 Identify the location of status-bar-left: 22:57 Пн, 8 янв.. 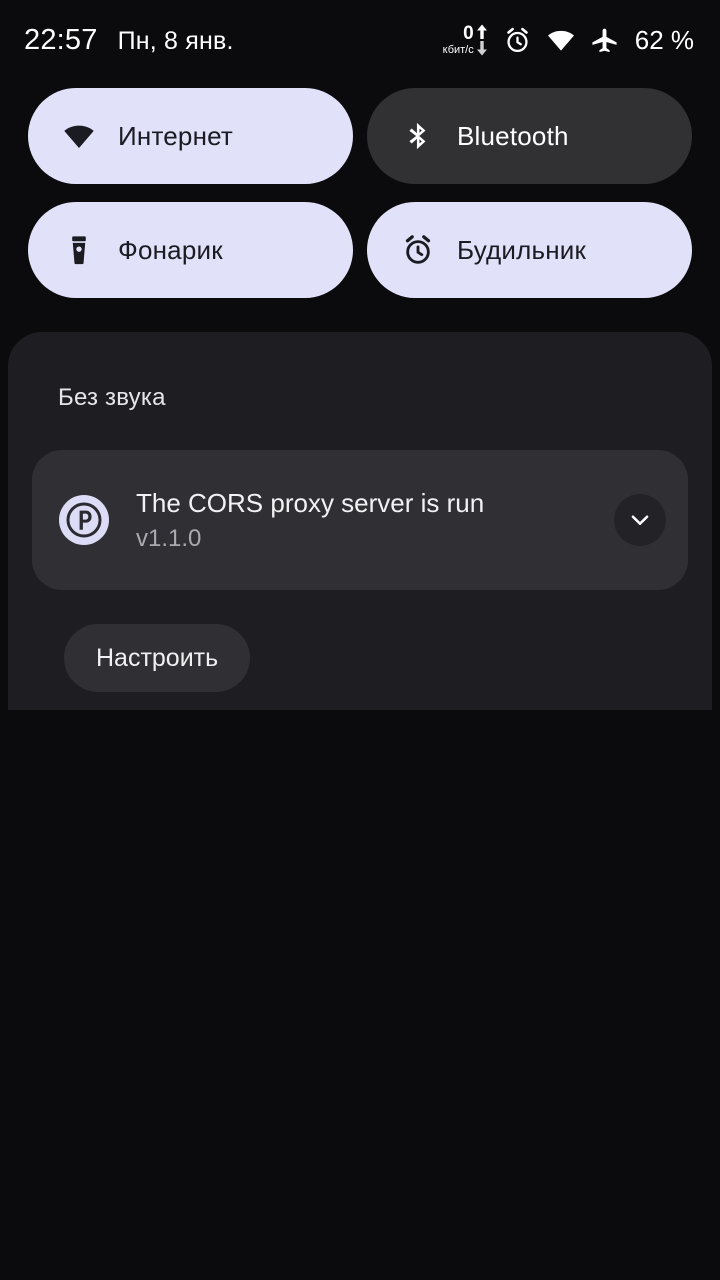
(129, 40).